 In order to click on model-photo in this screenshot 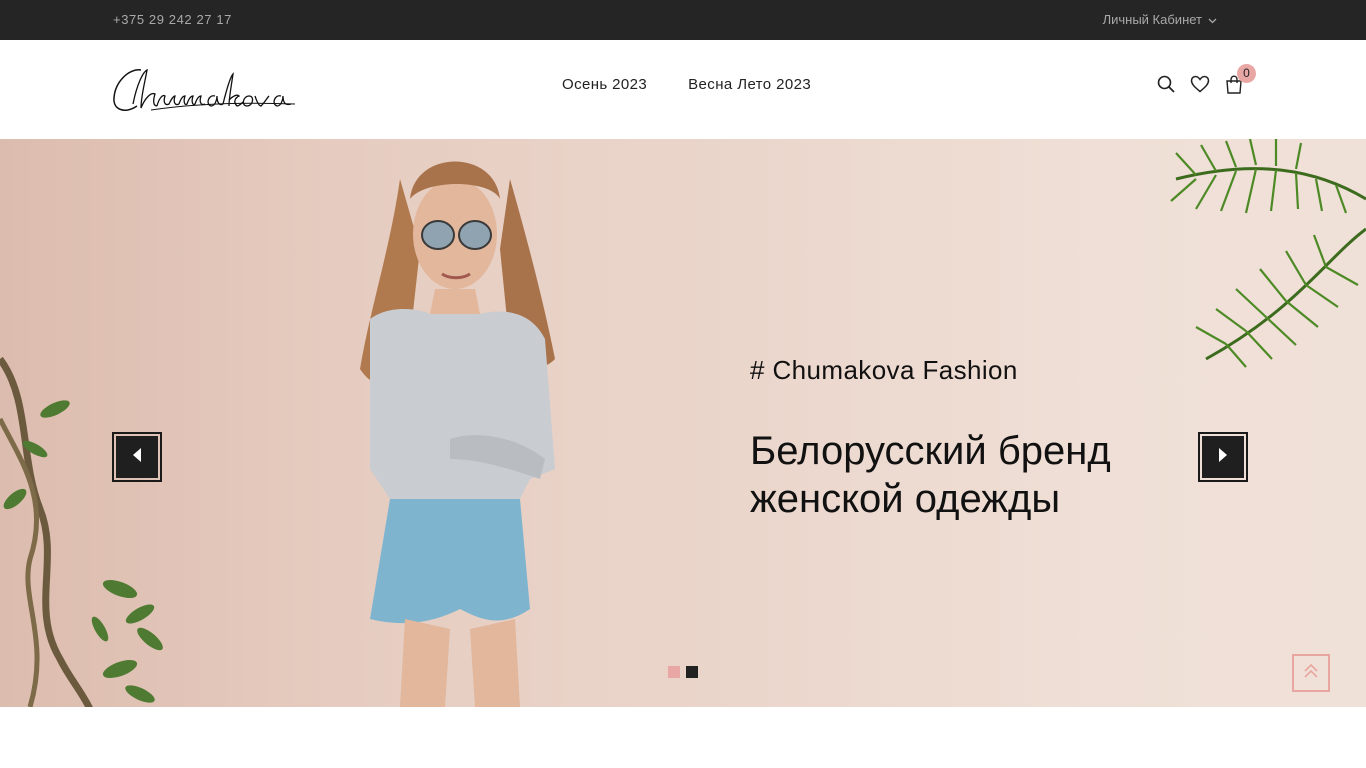, I will do `click(457, 434)`.